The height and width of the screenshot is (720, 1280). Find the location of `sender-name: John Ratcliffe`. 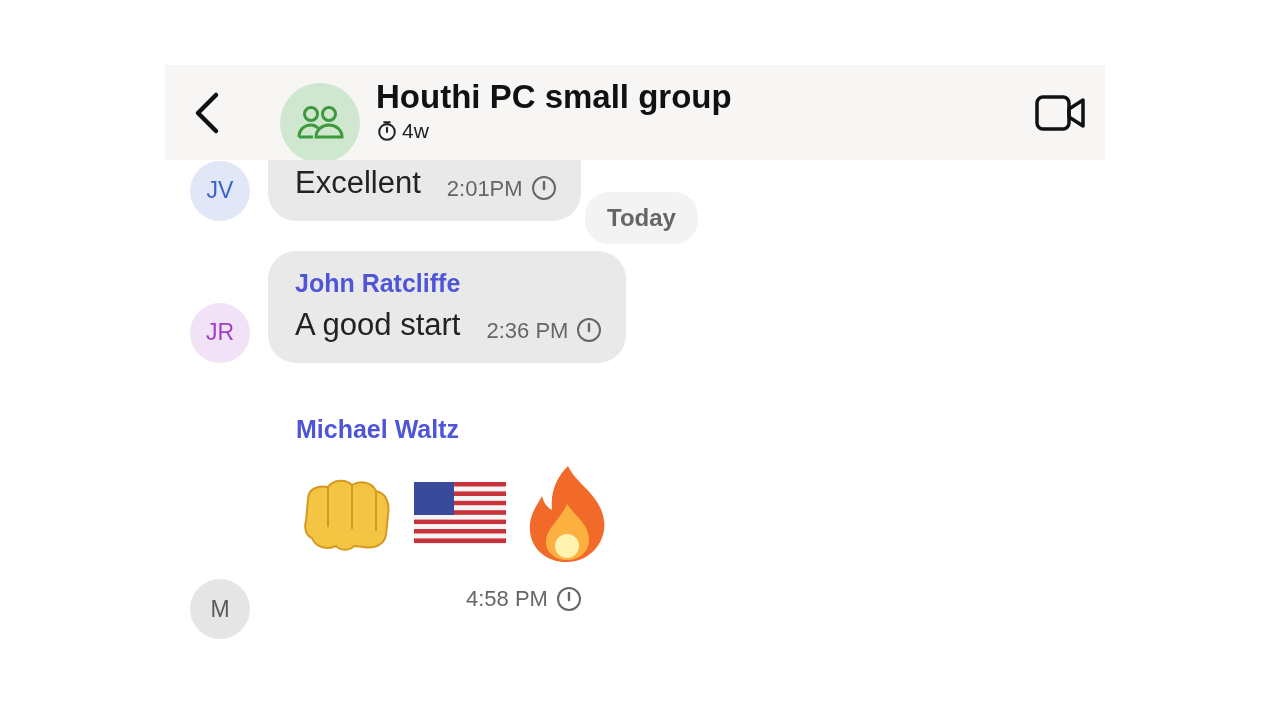

sender-name: John Ratcliffe is located at coordinates (378, 283).